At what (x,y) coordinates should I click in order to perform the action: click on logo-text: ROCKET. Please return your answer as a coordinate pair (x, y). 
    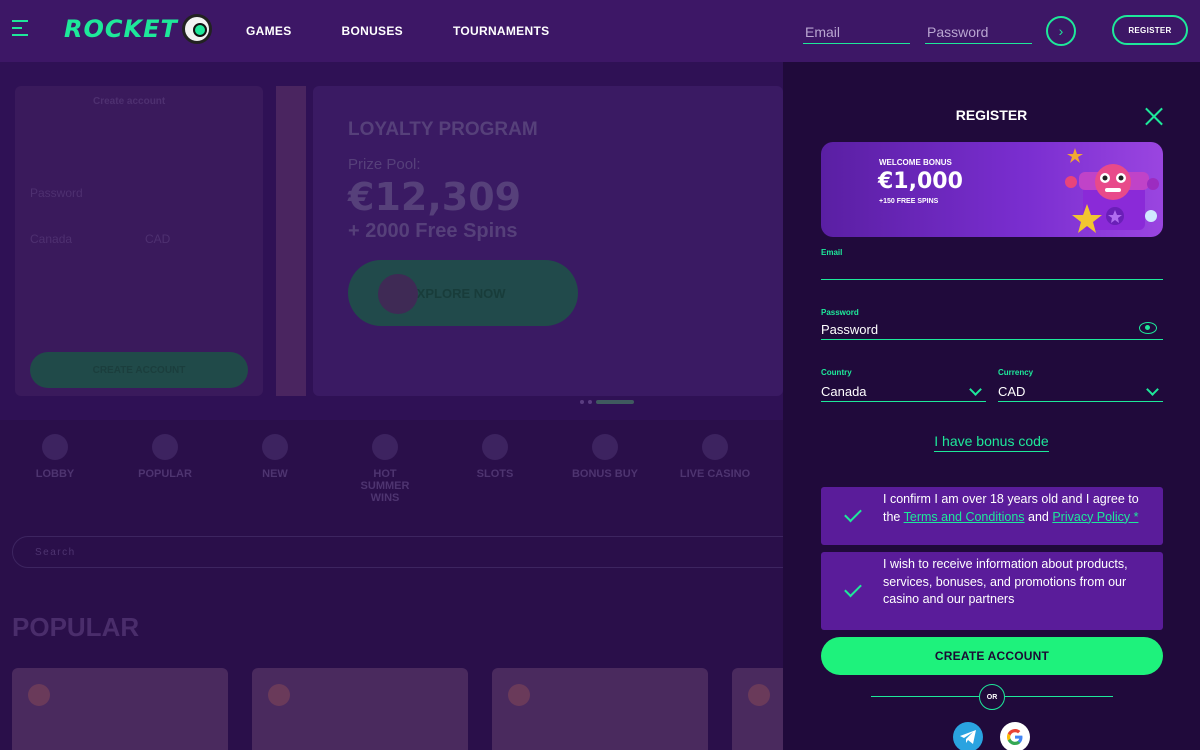
    Looking at the image, I should click on (121, 29).